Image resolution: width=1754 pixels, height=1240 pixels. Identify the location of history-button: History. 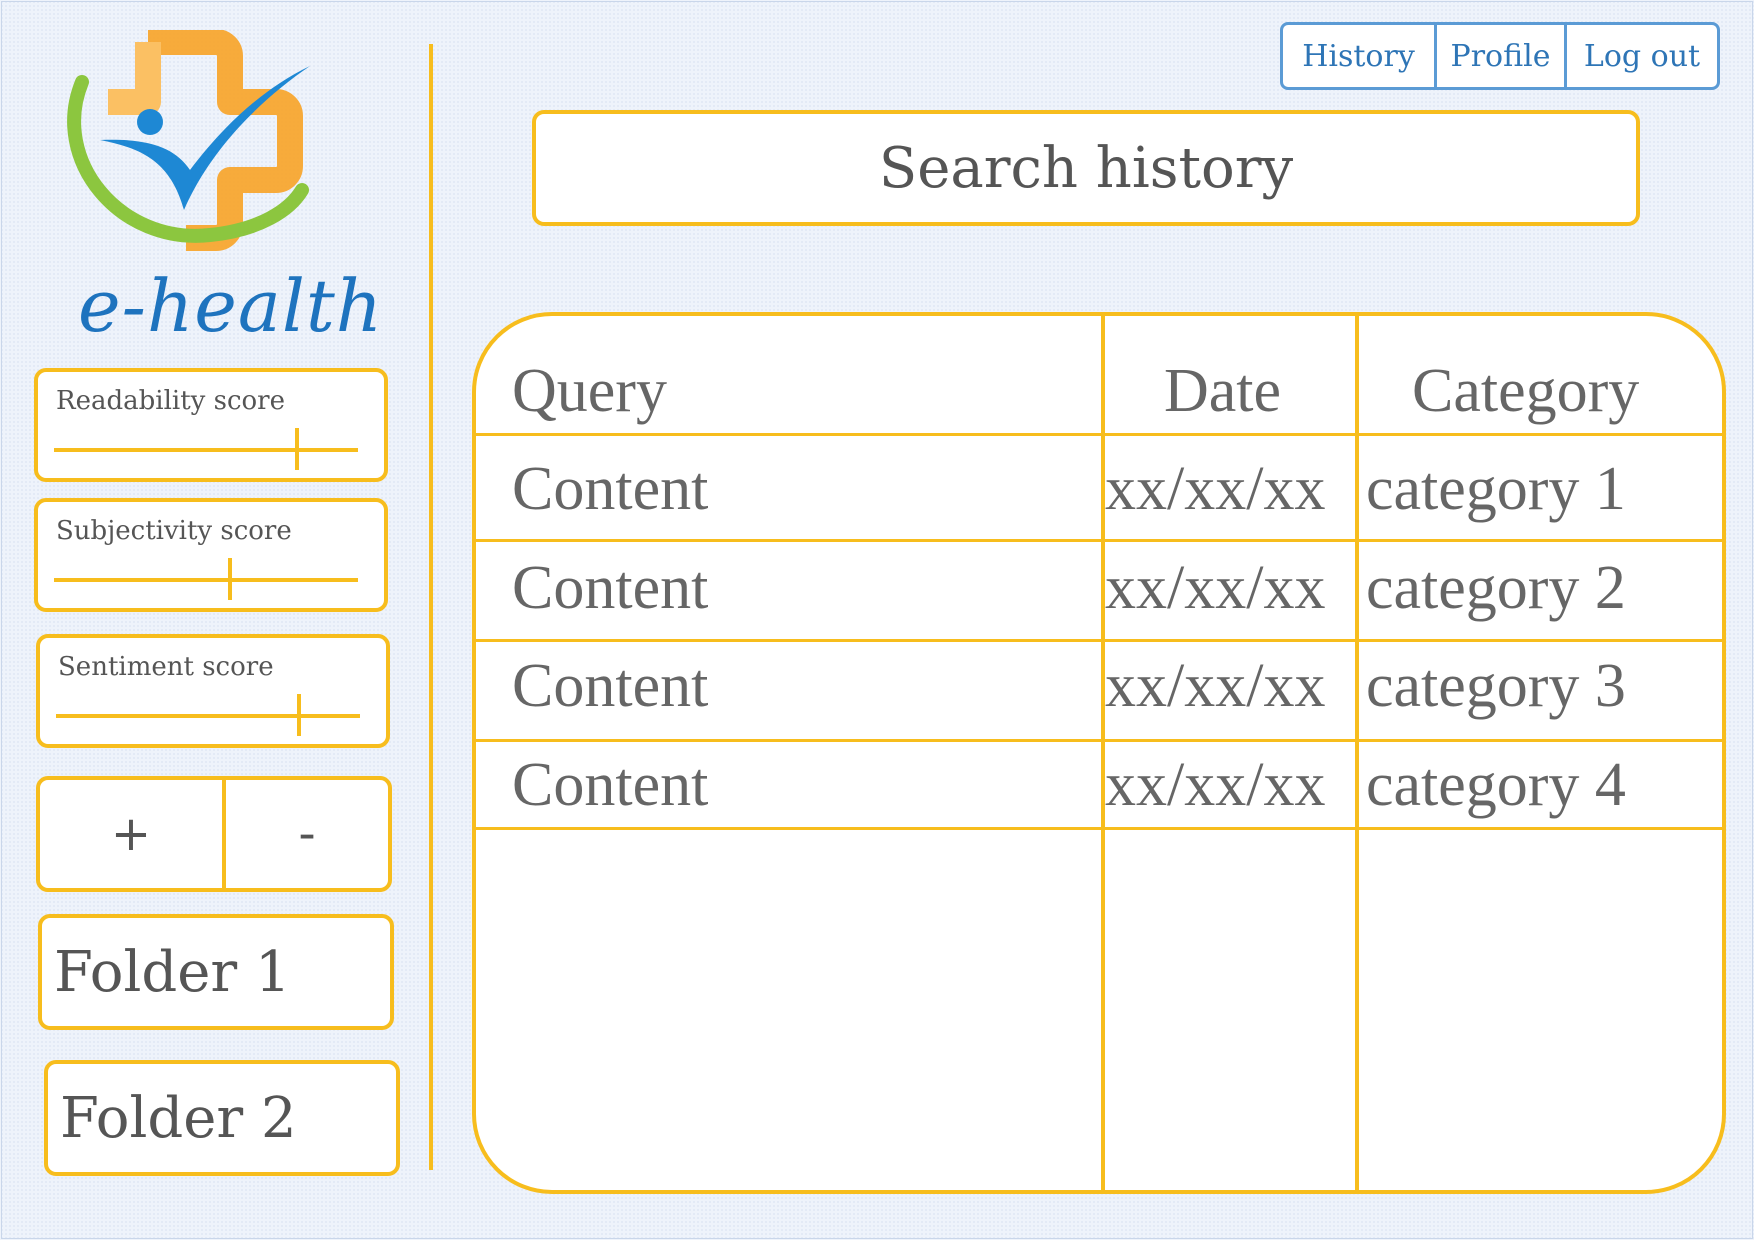
(1358, 56).